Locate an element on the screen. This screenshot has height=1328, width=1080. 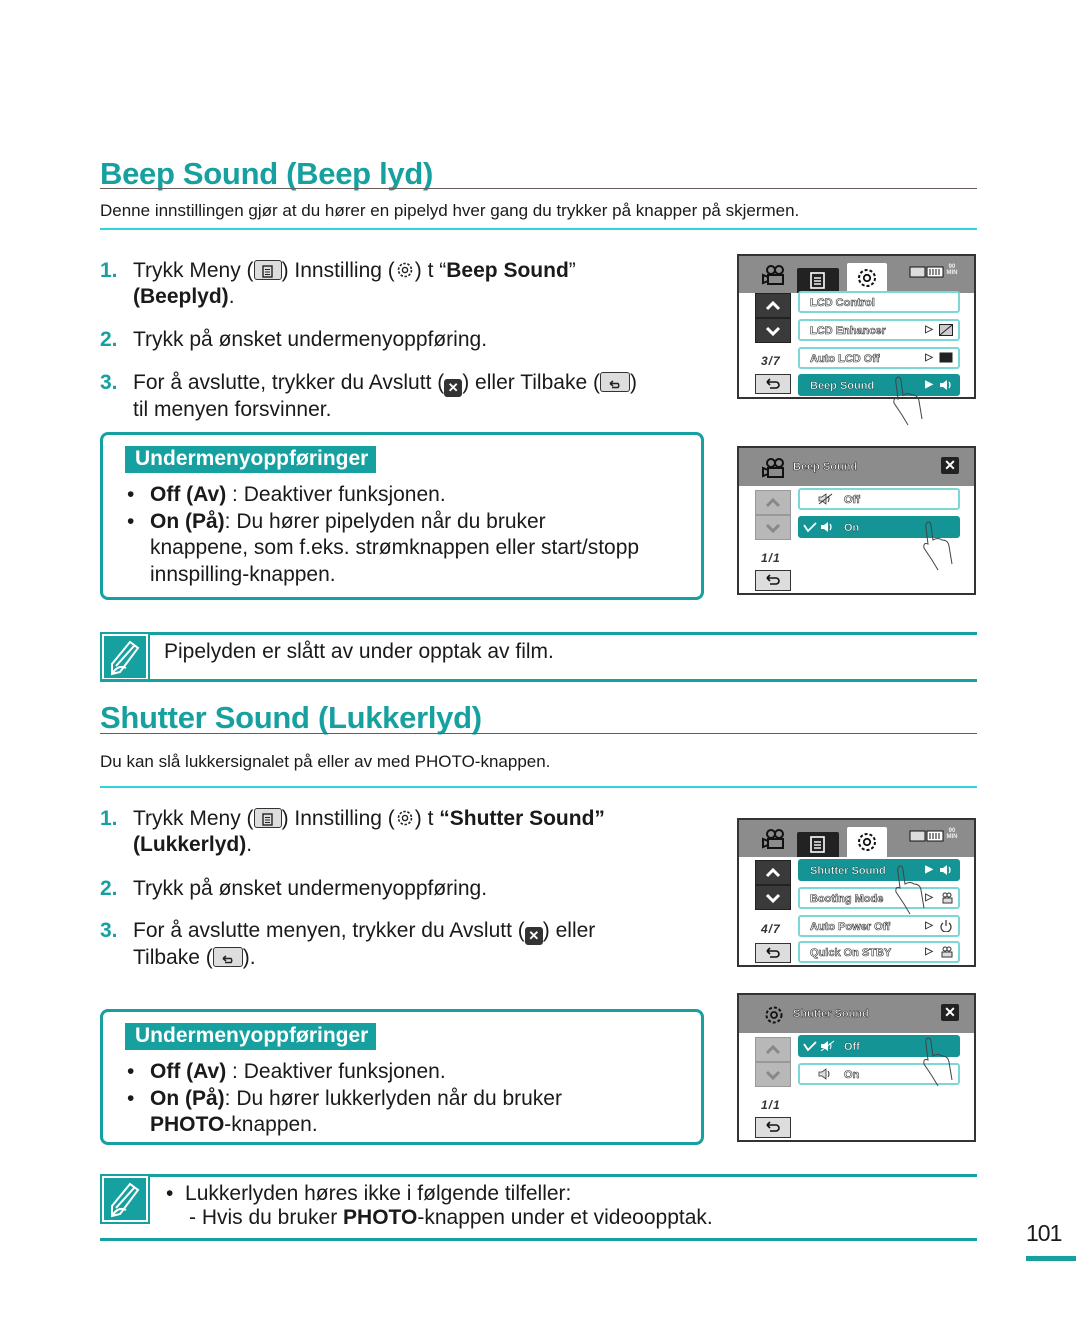
step-text: . is located at coordinates (249, 844).